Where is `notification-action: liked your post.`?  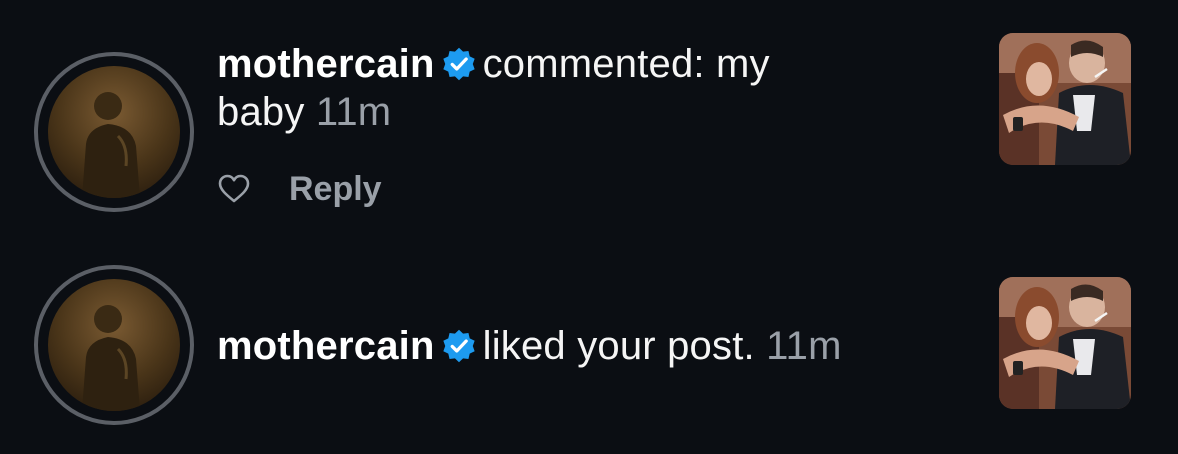
notification-action: liked your post. is located at coordinates (618, 346).